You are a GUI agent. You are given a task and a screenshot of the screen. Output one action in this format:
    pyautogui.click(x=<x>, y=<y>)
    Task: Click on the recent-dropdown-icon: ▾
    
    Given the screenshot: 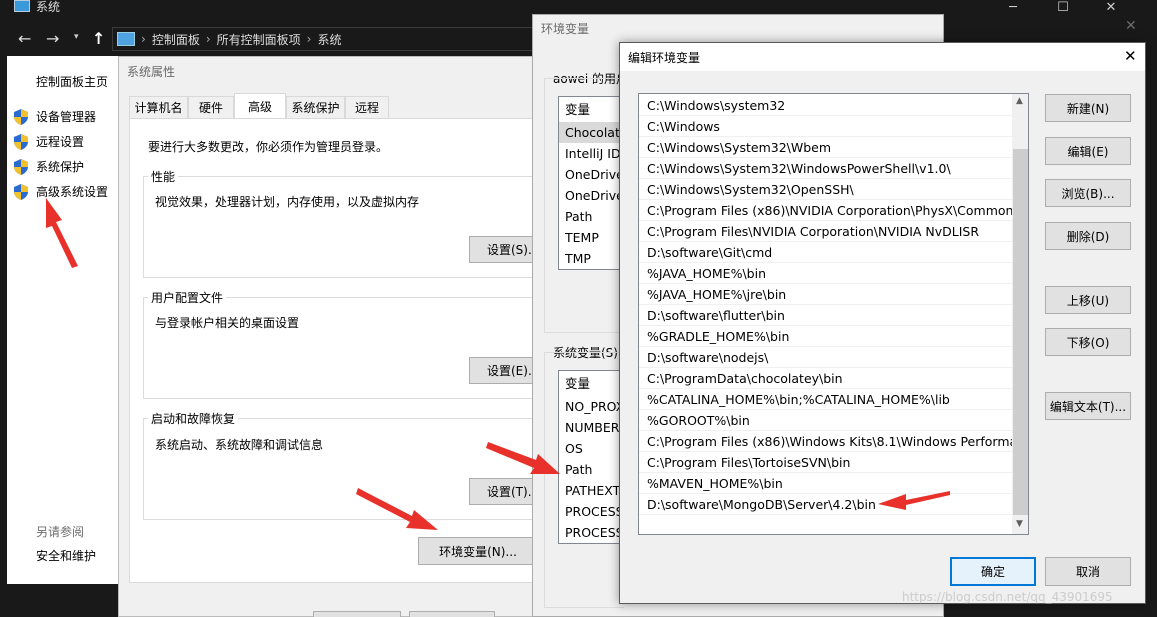 What is the action you would take?
    pyautogui.click(x=76, y=37)
    